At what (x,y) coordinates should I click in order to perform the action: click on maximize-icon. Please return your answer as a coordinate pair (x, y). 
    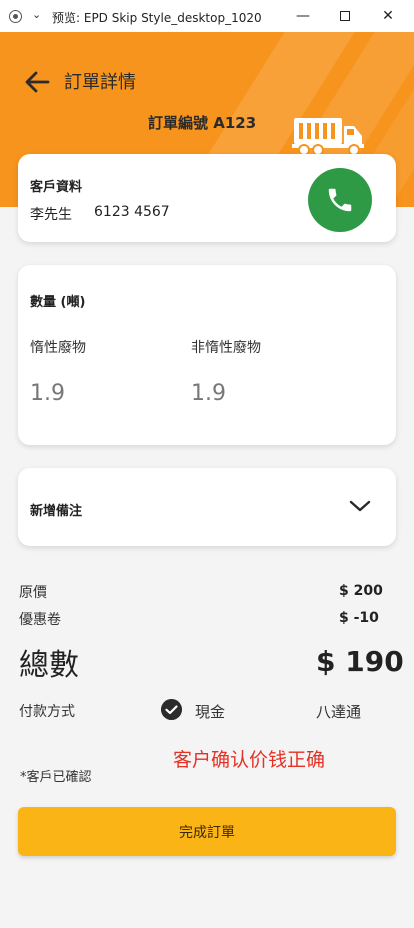
    Looking at the image, I should click on (345, 16).